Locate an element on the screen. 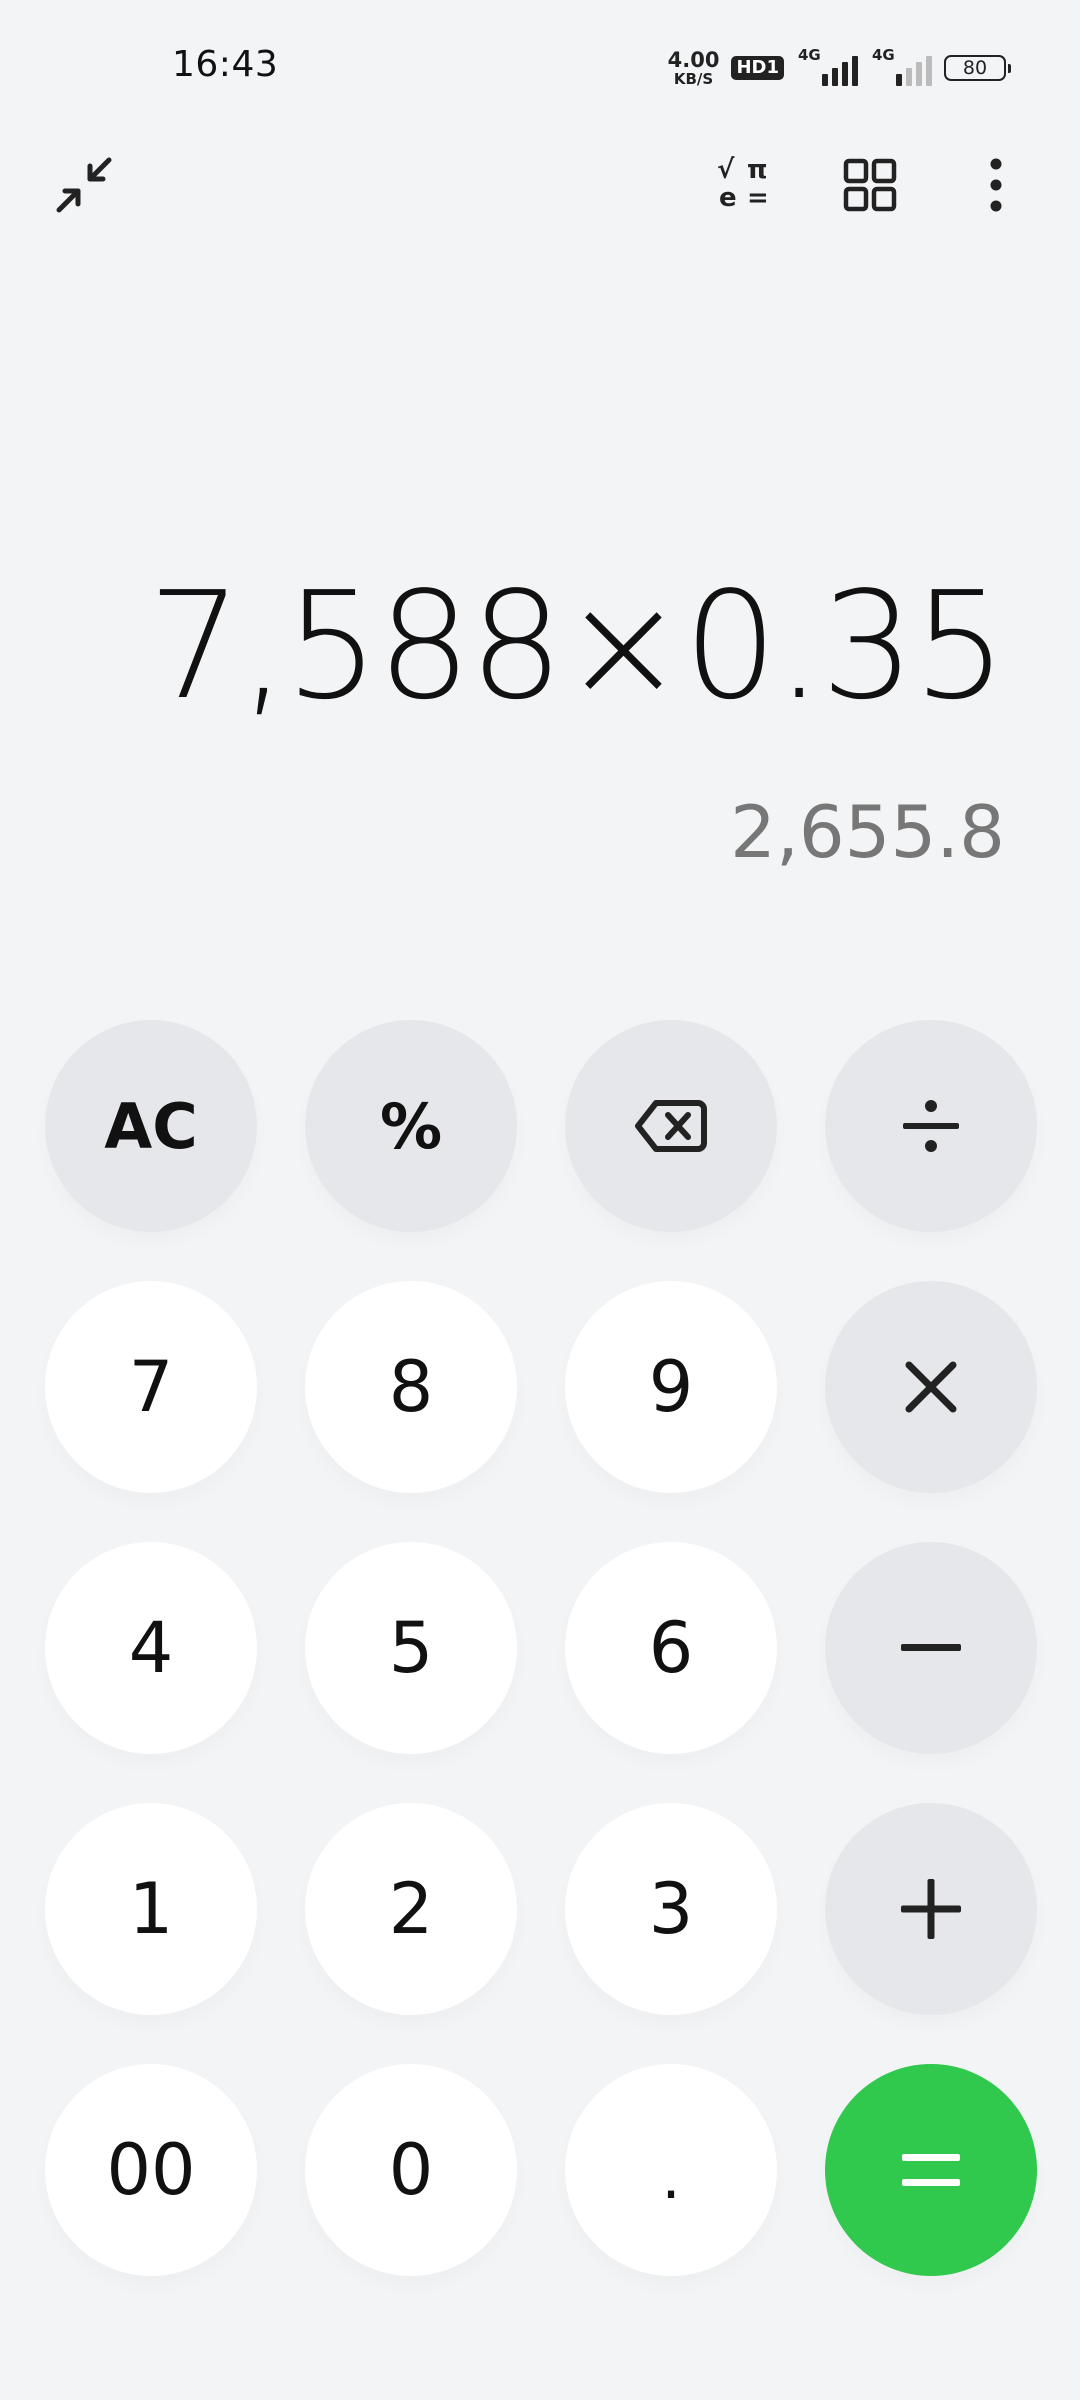 This screenshot has width=1080, height=2400. network-speed-value: 4.00 is located at coordinates (693, 59).